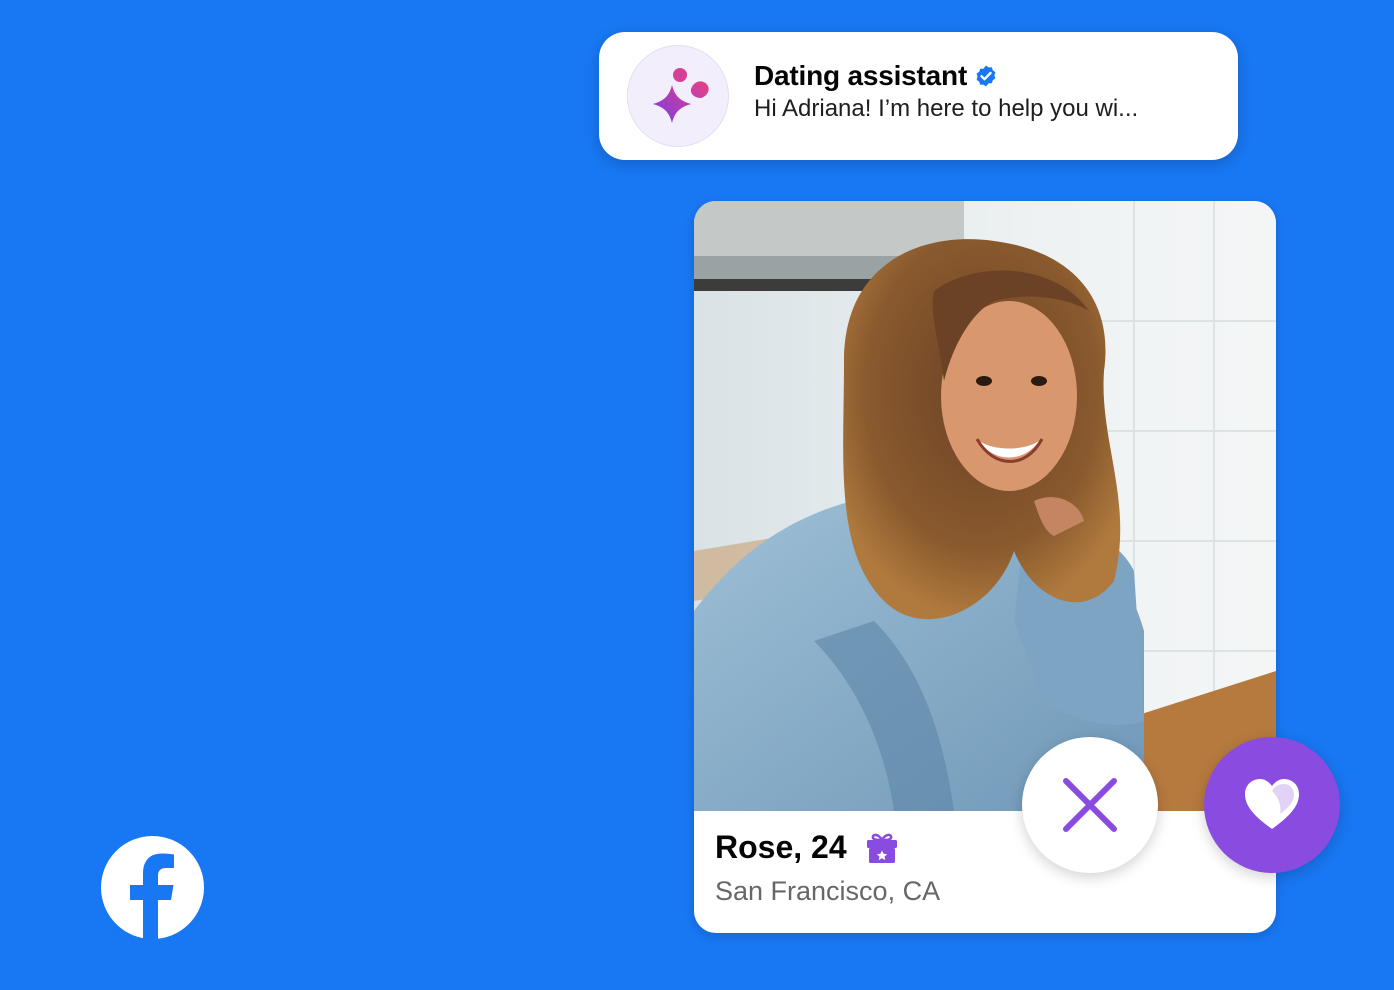 This screenshot has width=1394, height=990. I want to click on profile-name-row: Rose, 24, so click(807, 847).